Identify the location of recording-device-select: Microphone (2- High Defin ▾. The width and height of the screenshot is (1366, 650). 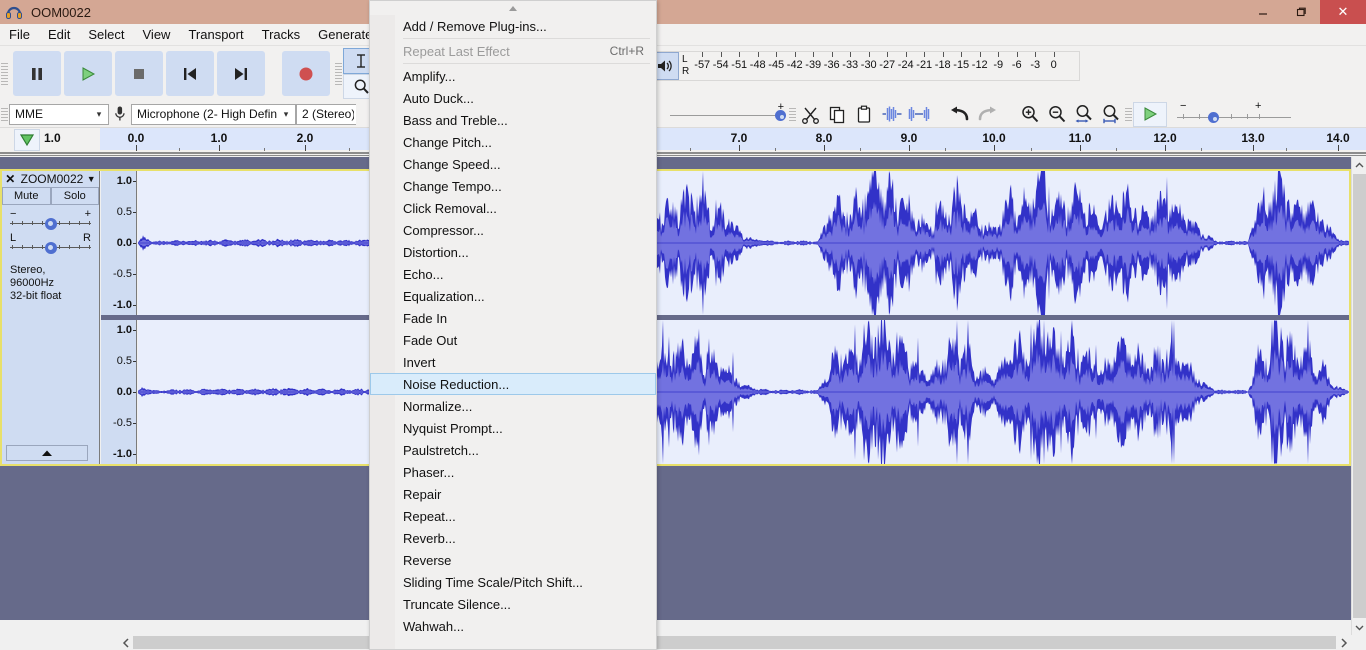
(213, 114).